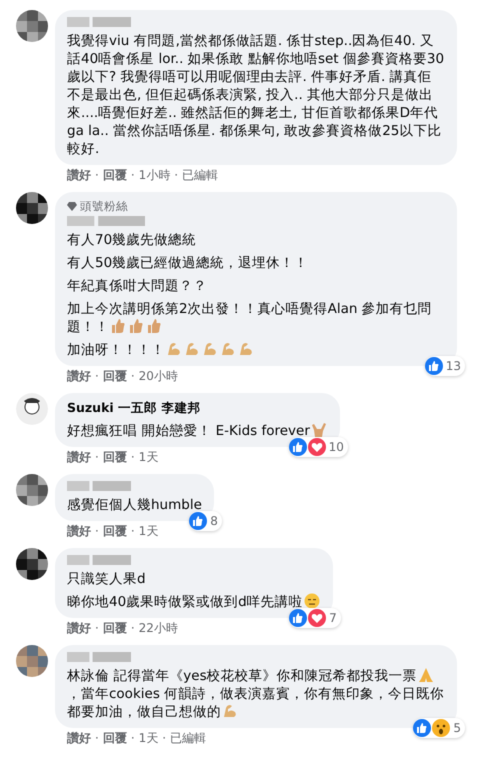  What do you see at coordinates (197, 431) in the screenshot?
I see `comment-text: 好想瘋狂唱 開始戀愛！ E-Kids forever` at bounding box center [197, 431].